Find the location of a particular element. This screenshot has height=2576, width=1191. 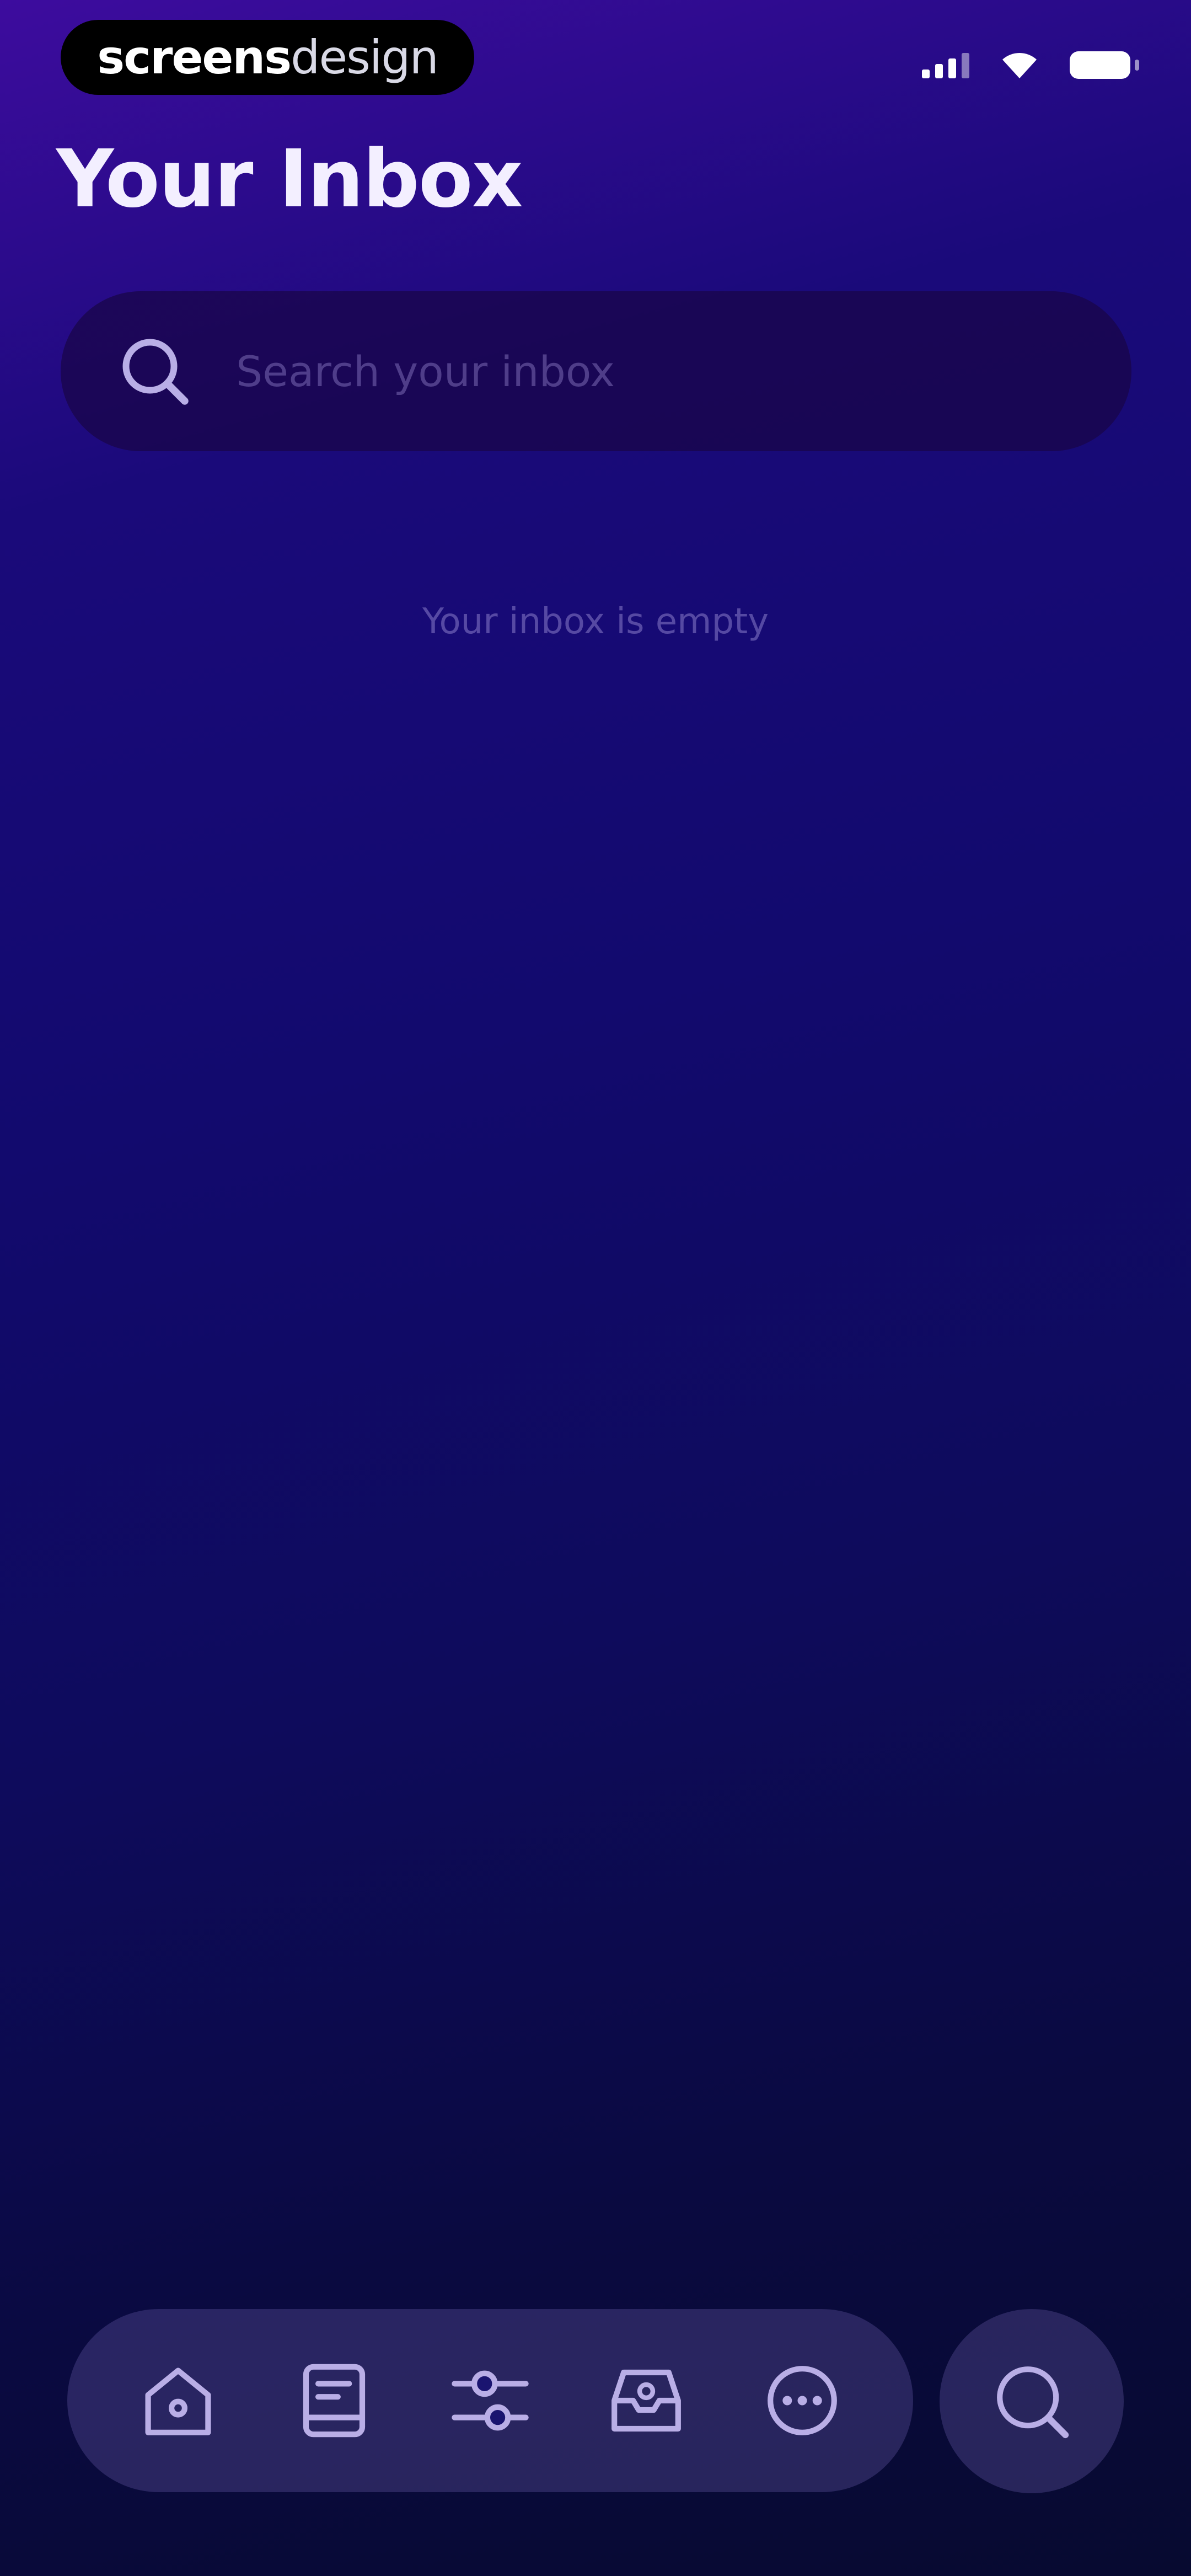

search-input is located at coordinates (683, 371).